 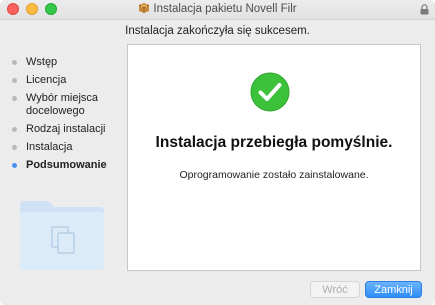 I want to click on step-install-type: Rodzaj instalacji, so click(x=69, y=129).